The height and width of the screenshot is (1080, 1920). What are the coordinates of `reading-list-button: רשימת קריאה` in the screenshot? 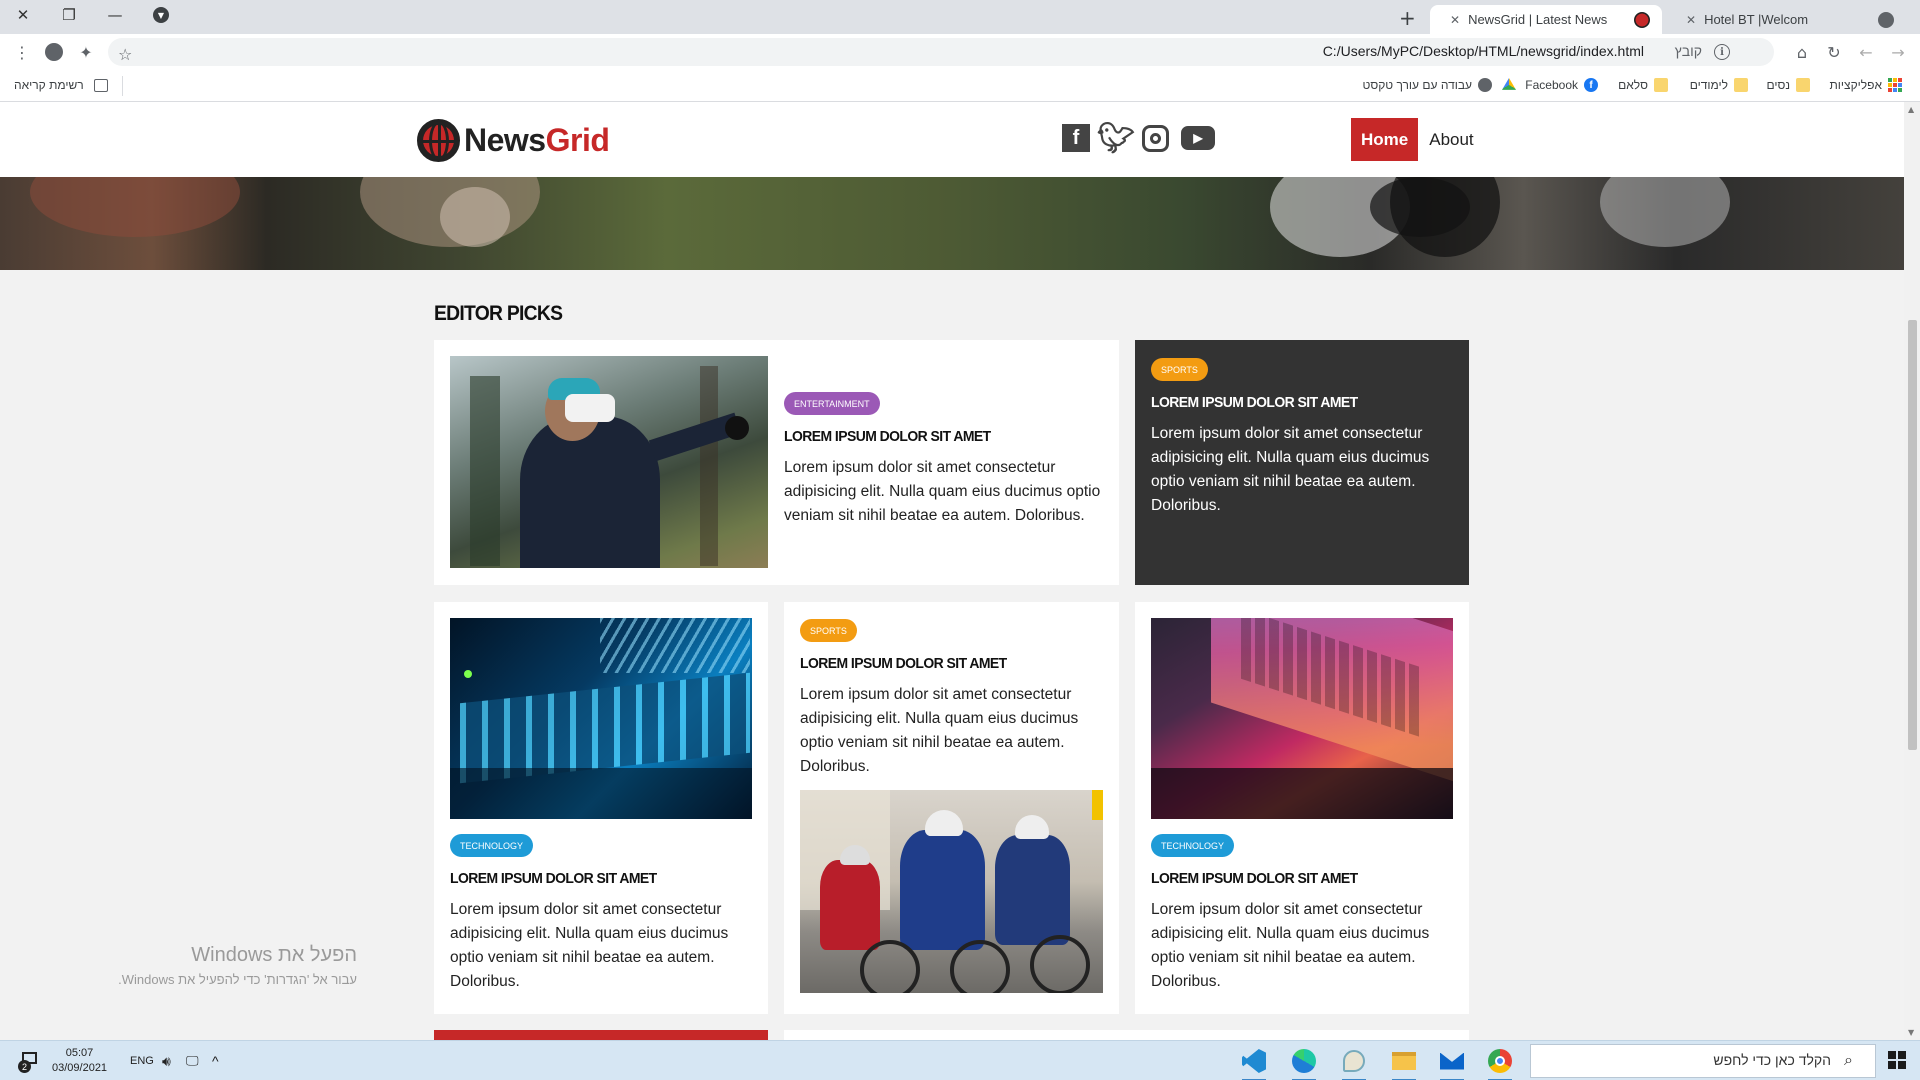 It's located at (61, 85).